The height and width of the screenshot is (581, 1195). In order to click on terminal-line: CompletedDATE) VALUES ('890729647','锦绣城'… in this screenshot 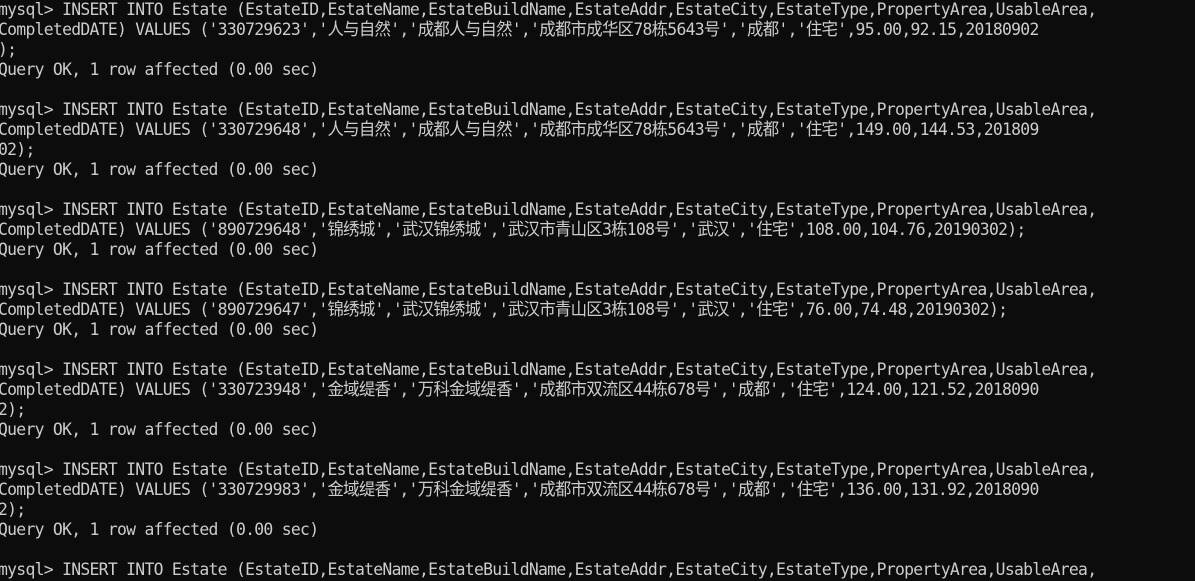, I will do `click(504, 310)`.